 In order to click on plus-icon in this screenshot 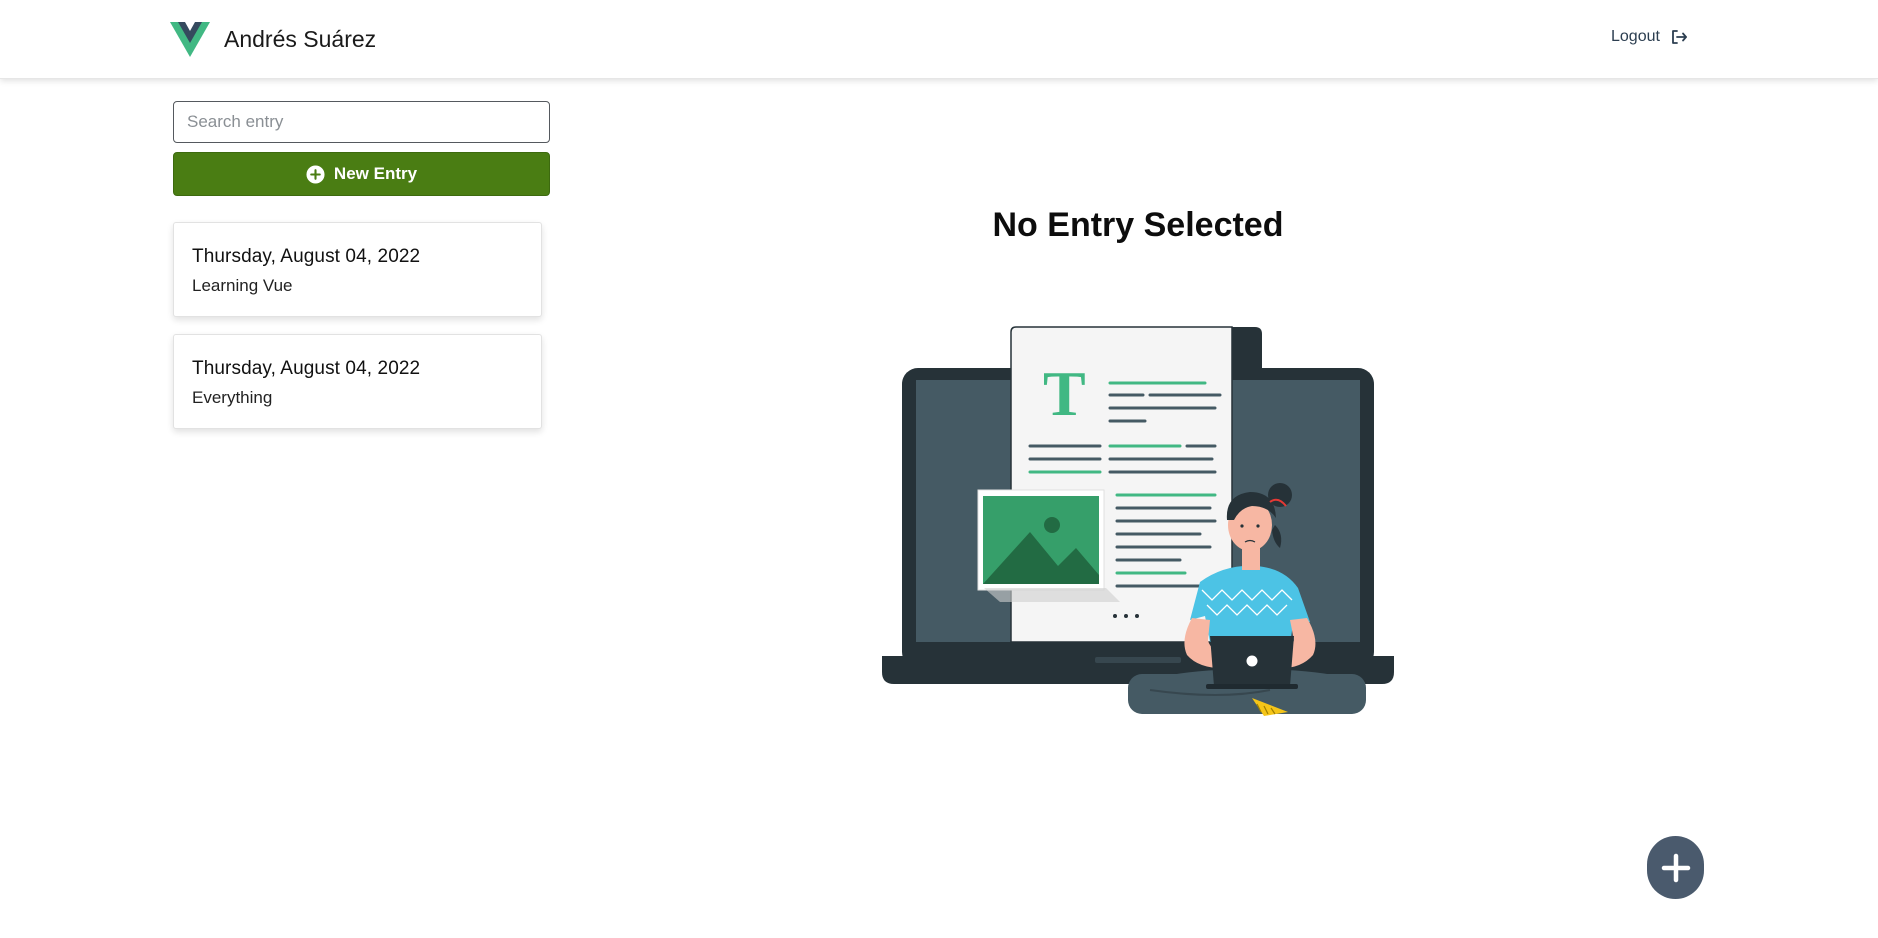, I will do `click(1675, 867)`.